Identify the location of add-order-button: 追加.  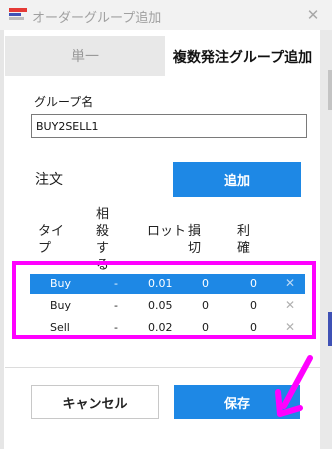
(237, 179).